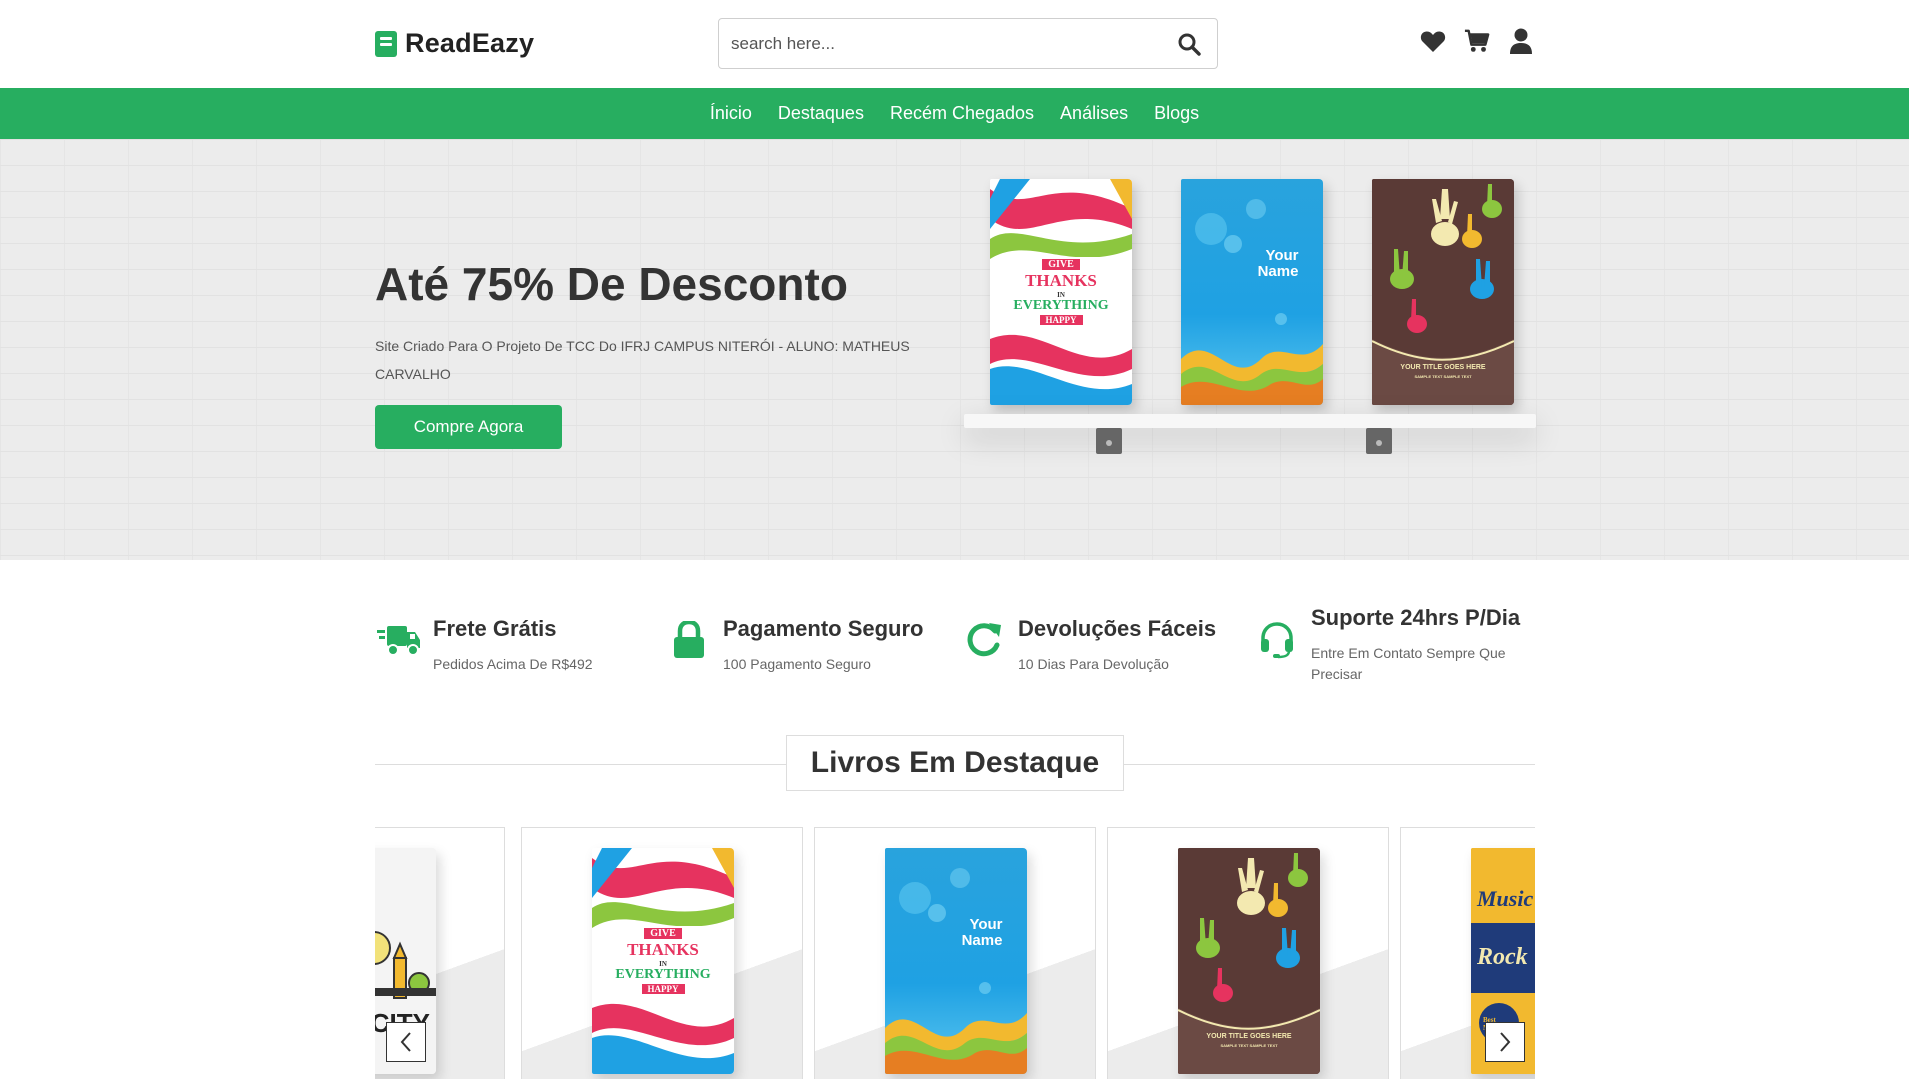 The height and width of the screenshot is (1079, 1909). I want to click on shop-now-button: Compre Agora, so click(468, 427).